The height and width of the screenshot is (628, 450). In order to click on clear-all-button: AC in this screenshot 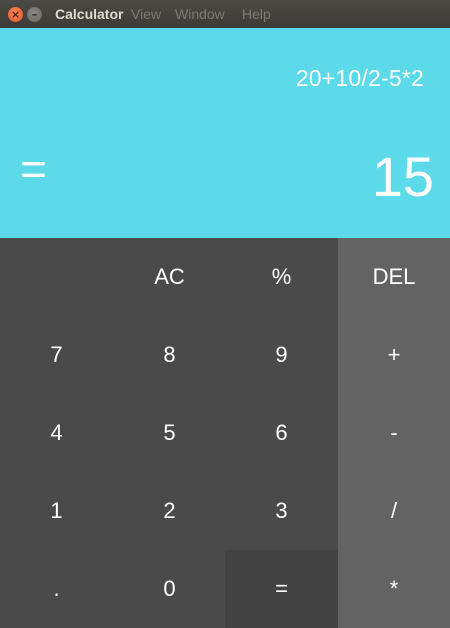, I will do `click(169, 277)`.